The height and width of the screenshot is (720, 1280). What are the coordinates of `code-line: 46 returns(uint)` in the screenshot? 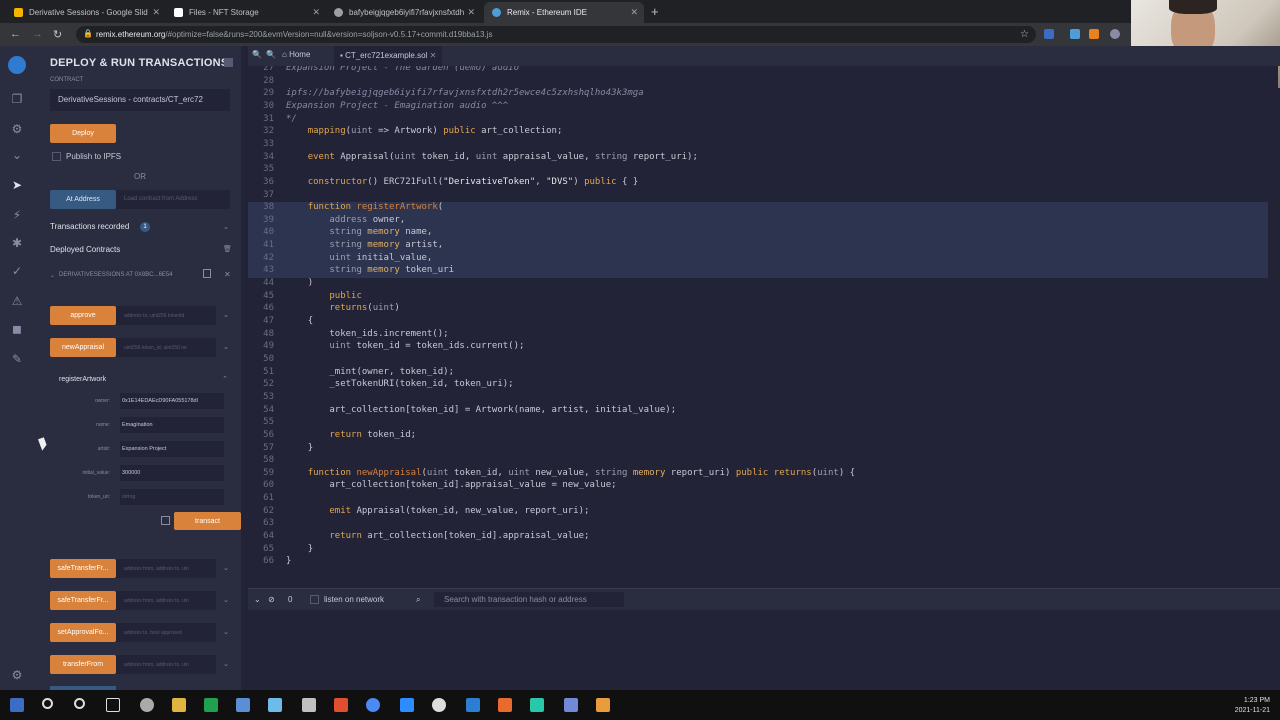 It's located at (758, 309).